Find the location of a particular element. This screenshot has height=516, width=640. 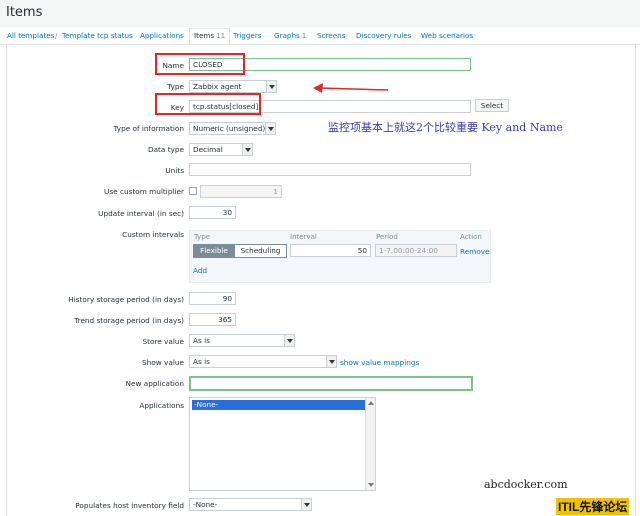

new-application-label: New application is located at coordinates (155, 383).